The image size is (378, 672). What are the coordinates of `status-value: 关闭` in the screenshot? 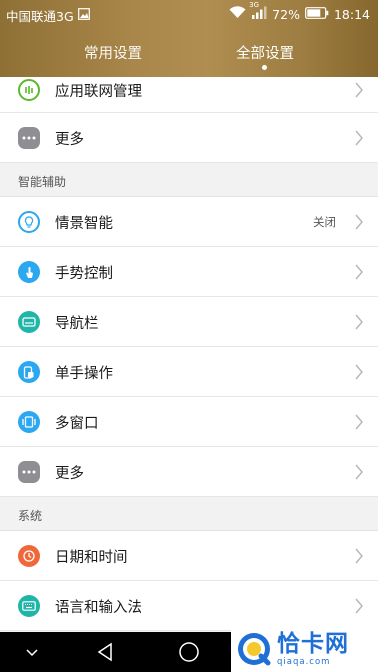 It's located at (324, 222).